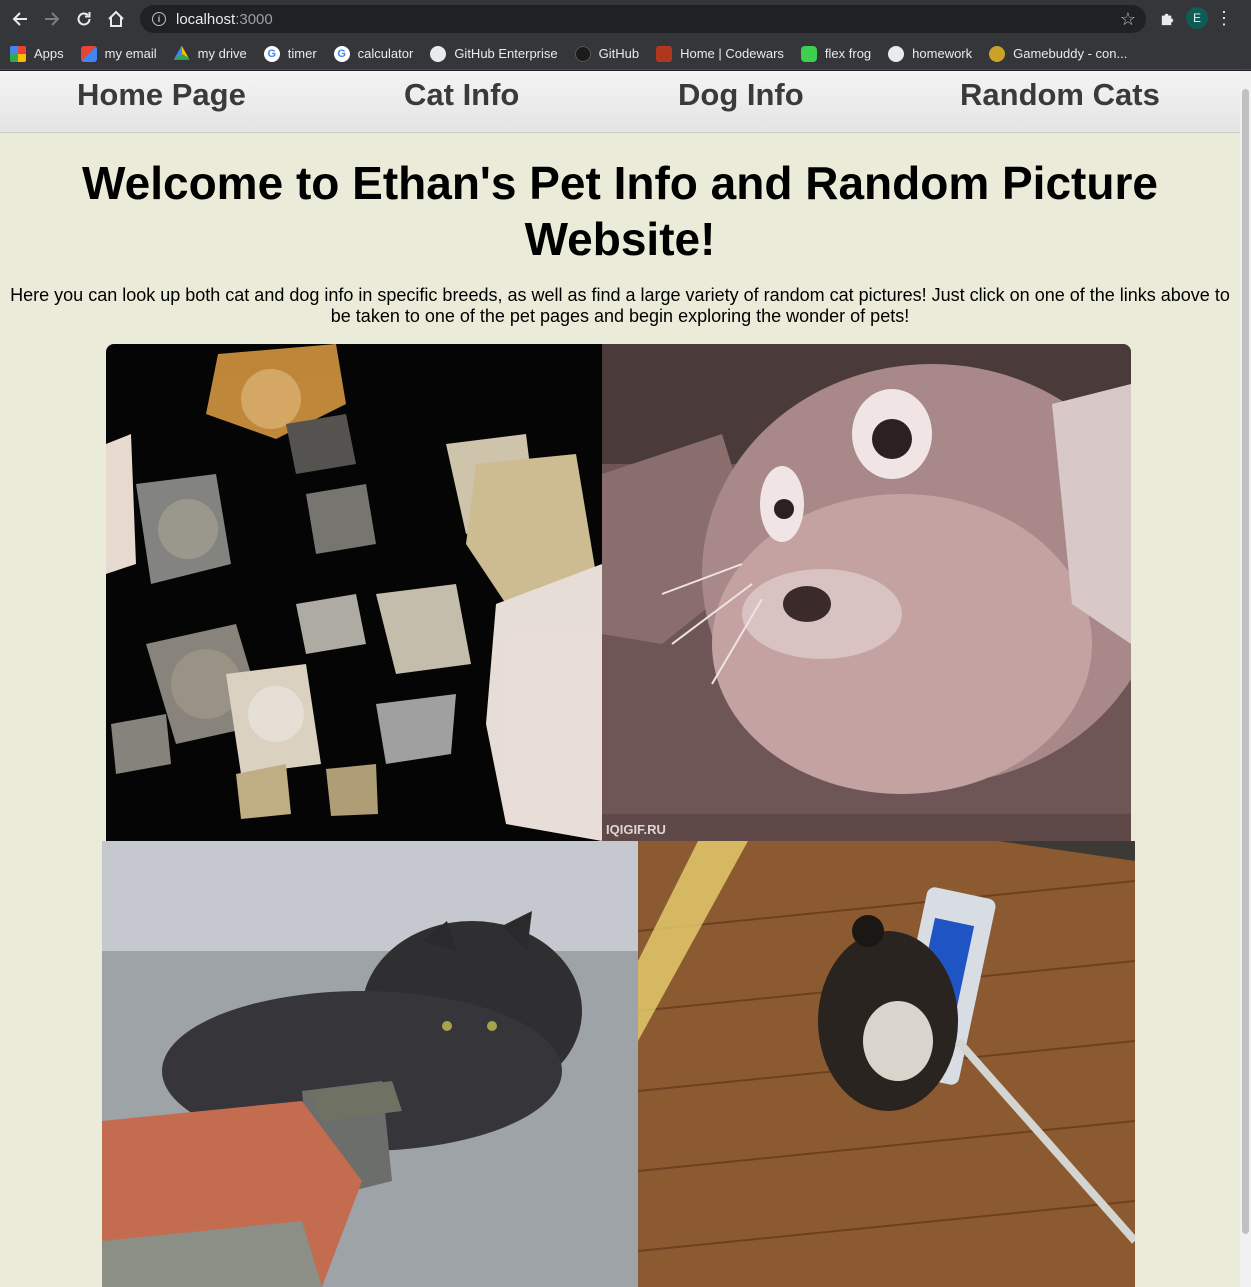  What do you see at coordinates (808, 53) in the screenshot?
I see `frog-icon` at bounding box center [808, 53].